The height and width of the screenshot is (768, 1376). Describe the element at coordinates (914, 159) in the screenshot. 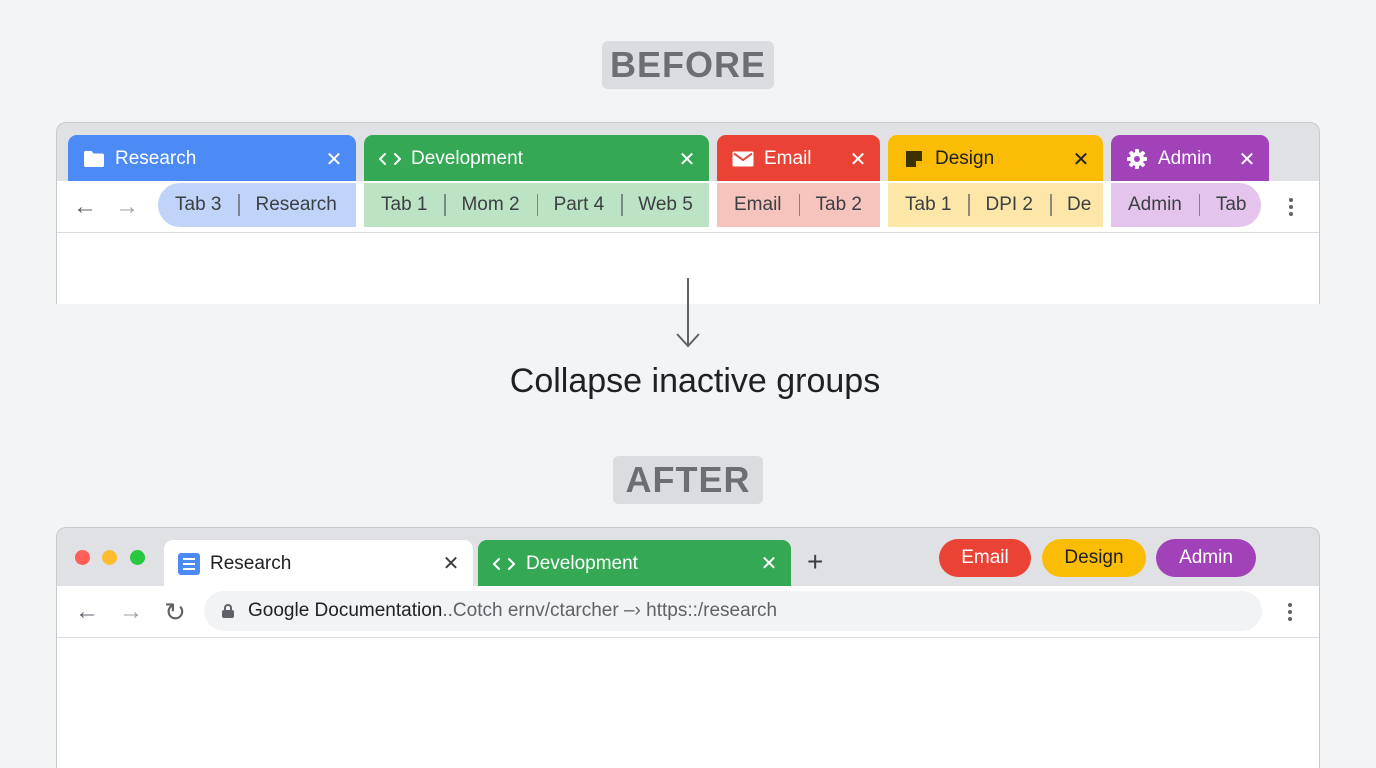

I see `sticky-note-icon` at that location.